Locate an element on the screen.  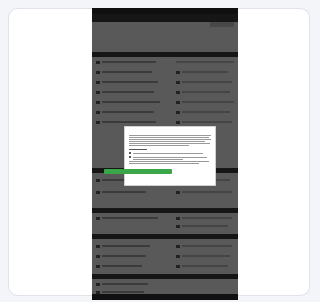
agree-button is located at coordinates (138, 171).